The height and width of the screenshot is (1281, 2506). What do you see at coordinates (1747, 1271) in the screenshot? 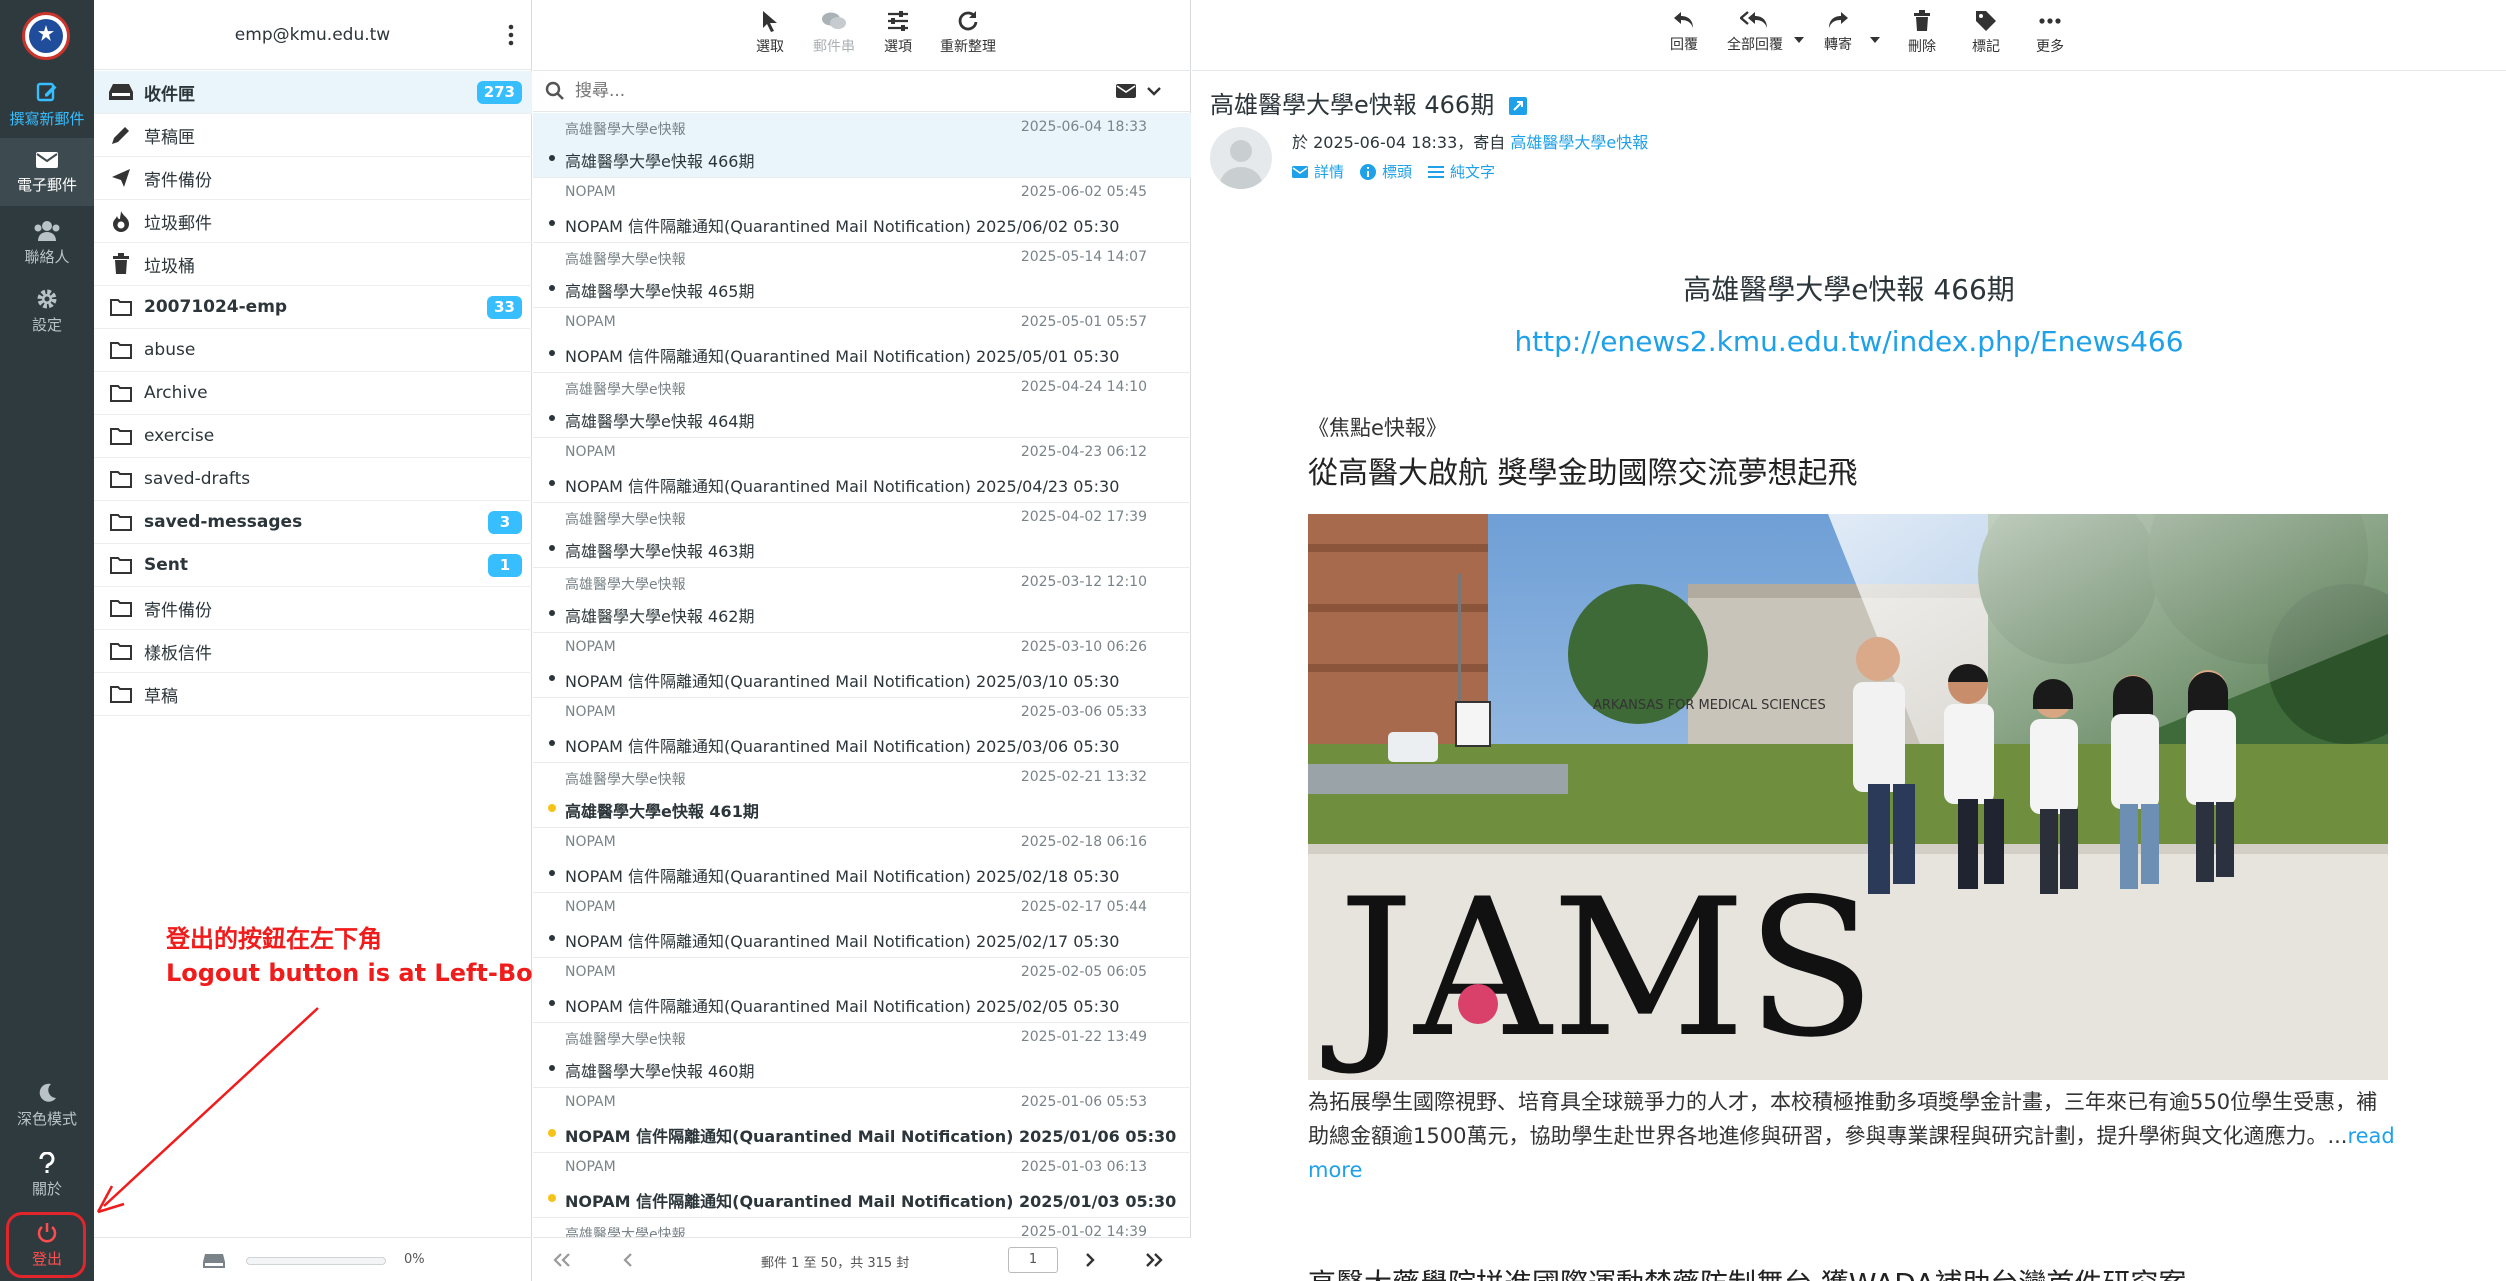
I see `second-headline: 高醫大藥學院拼進國際運動禁藥防制舞台 獲WADA補助台灣首件研究案` at bounding box center [1747, 1271].